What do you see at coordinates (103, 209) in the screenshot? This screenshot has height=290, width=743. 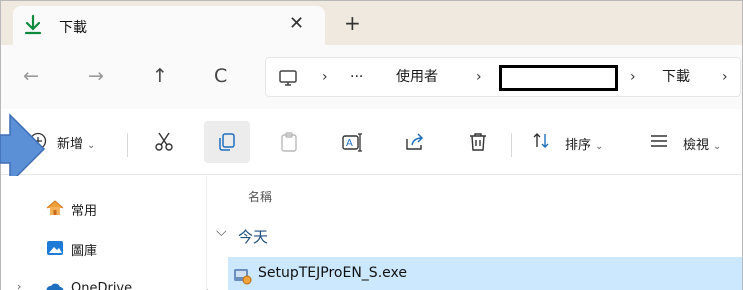 I see `sidebar-item-home: 常用` at bounding box center [103, 209].